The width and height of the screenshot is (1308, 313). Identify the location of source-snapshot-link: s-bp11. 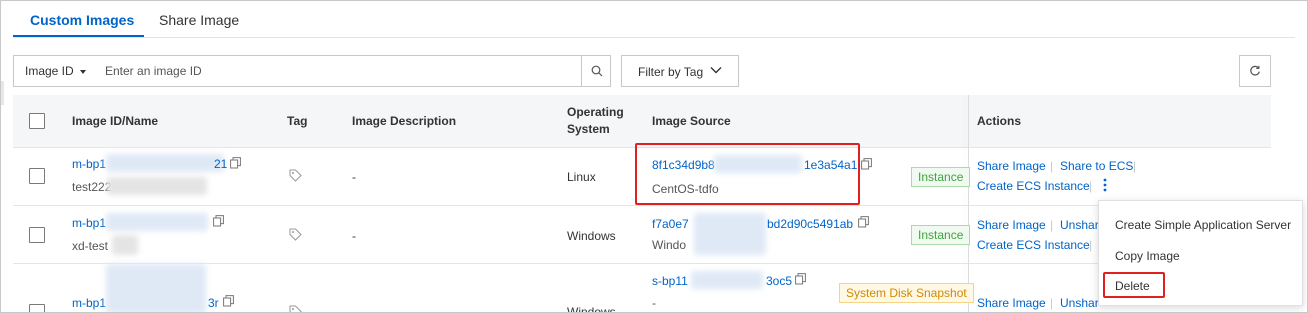
(670, 281).